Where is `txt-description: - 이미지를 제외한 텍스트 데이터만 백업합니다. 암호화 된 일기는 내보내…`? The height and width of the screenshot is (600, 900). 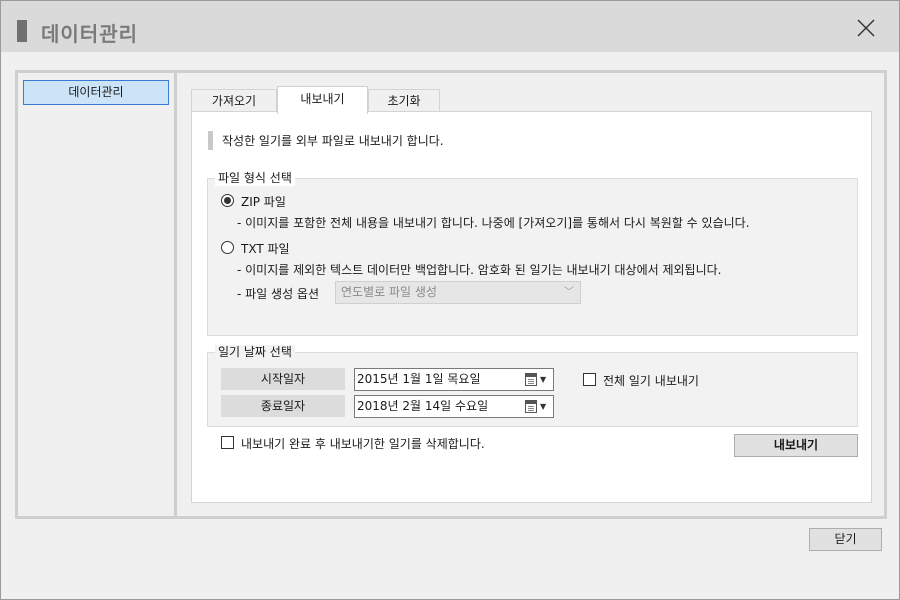
txt-description: - 이미지를 제외한 텍스트 데이터만 백업합니다. 암호화 된 일기는 내보내… is located at coordinates (479, 270).